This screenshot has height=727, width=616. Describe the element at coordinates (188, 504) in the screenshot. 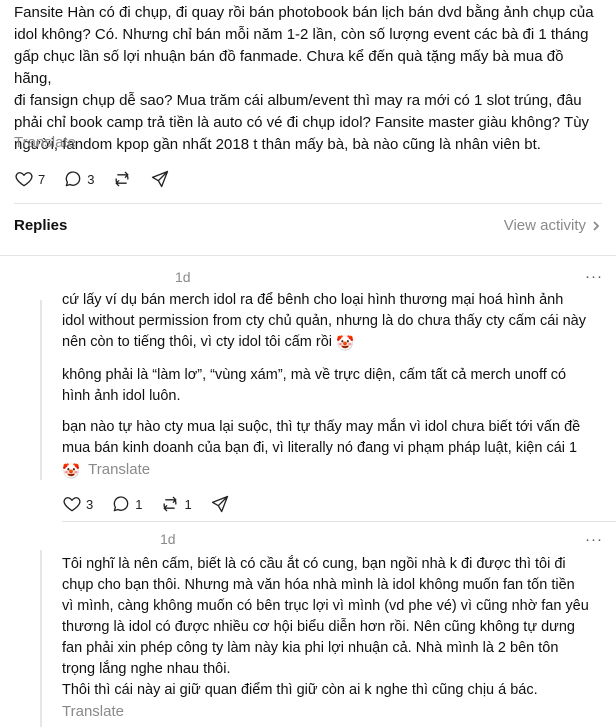

I see `reply-repost-count: 1` at that location.